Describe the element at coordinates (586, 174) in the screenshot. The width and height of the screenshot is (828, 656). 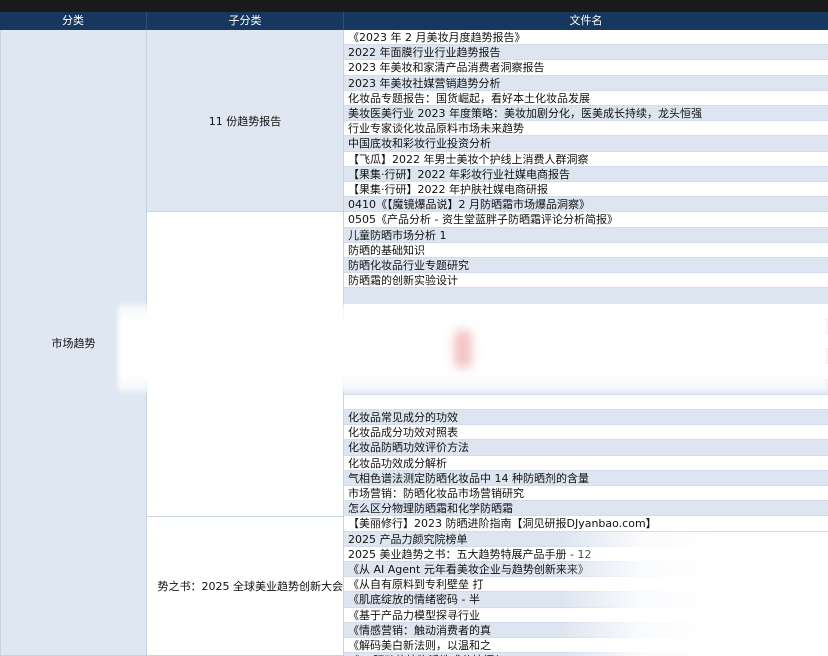
I see `file-row: 【果集·行研】2022 年彩妆行业社媒电商报告` at that location.